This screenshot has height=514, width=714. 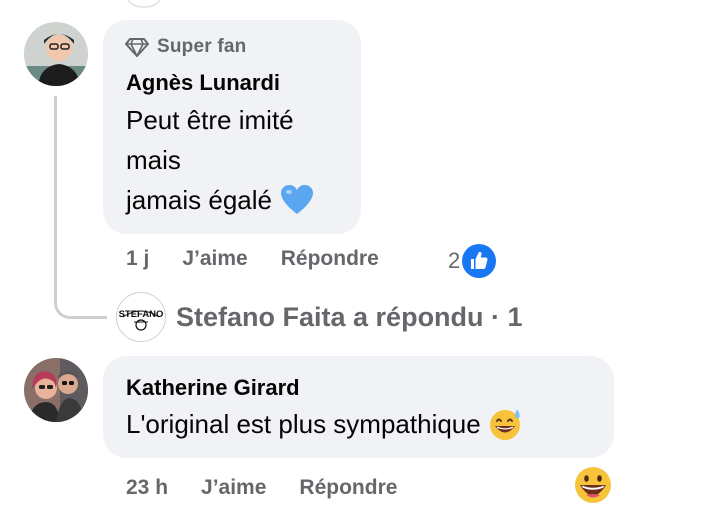 What do you see at coordinates (593, 485) in the screenshot?
I see `grinning-face-emoji-icon` at bounding box center [593, 485].